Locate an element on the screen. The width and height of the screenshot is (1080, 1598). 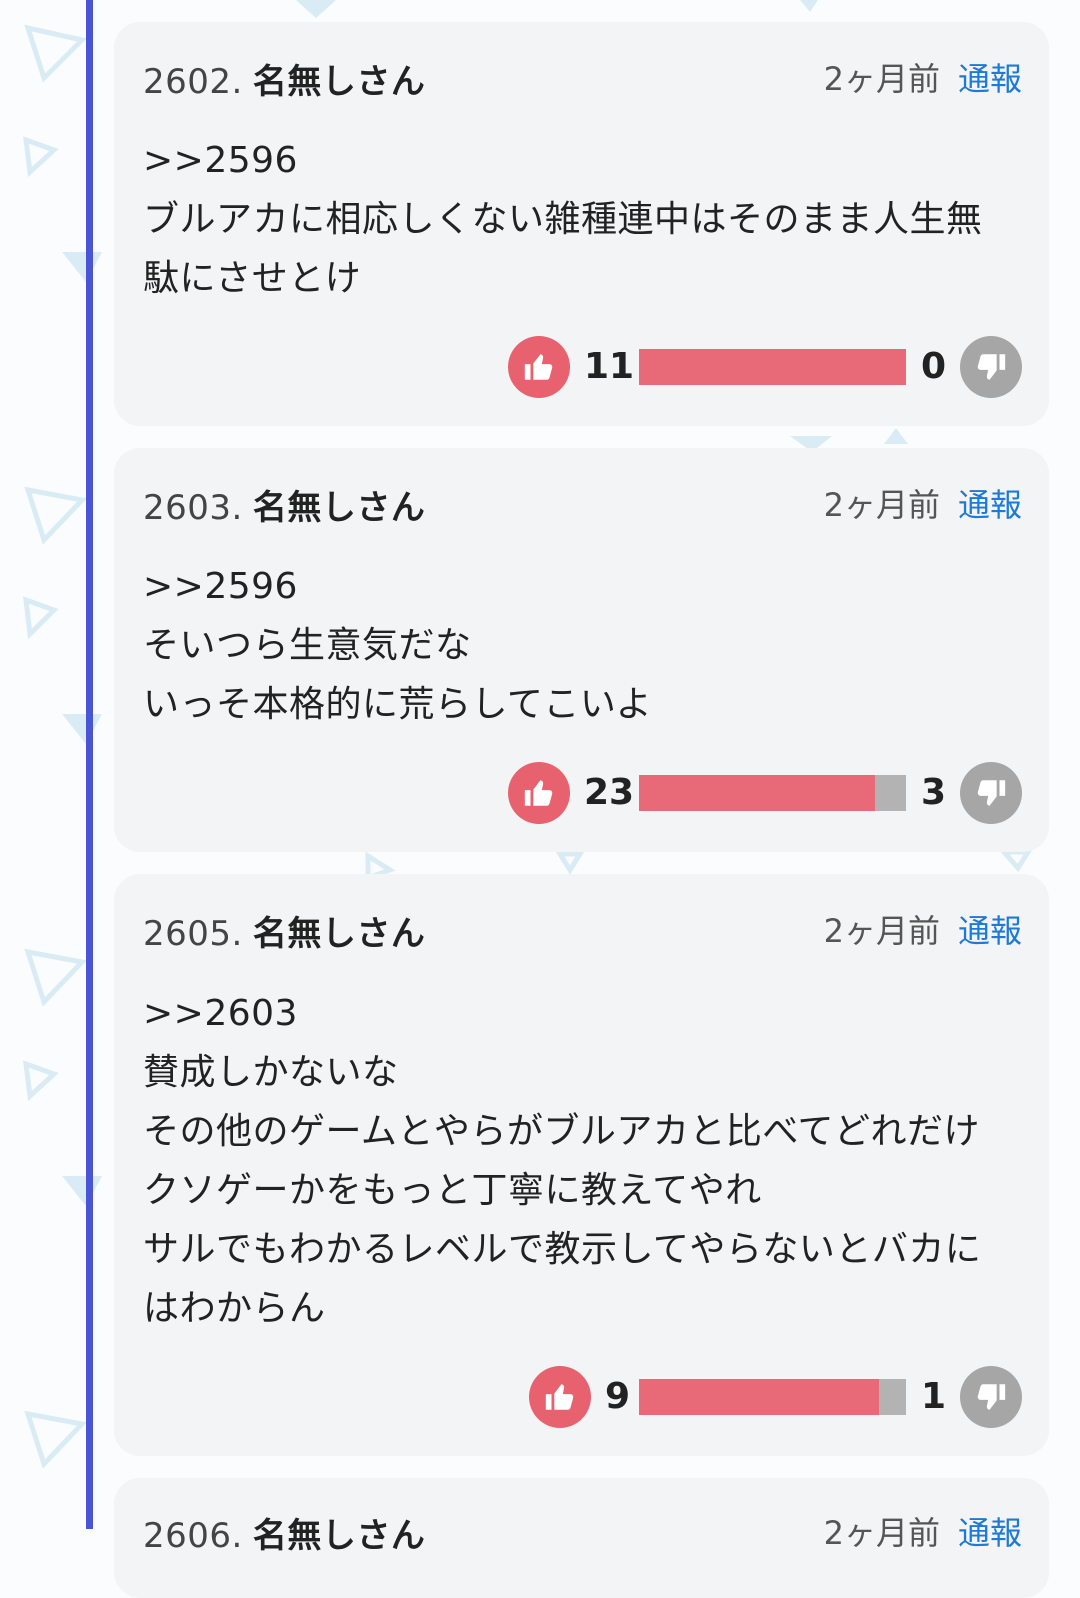
comment-header: 2602. 名無しさん 2ヶ月前 通報 is located at coordinates (582, 78).